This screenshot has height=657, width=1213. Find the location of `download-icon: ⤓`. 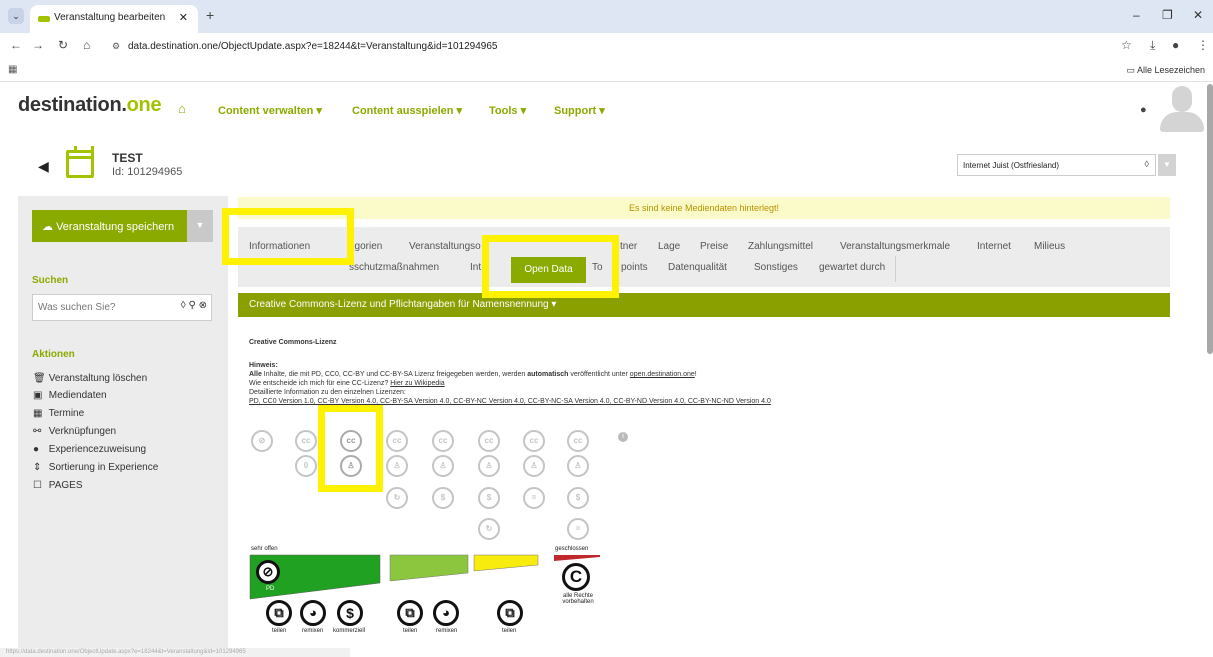

download-icon: ⤓ is located at coordinates (1152, 45).